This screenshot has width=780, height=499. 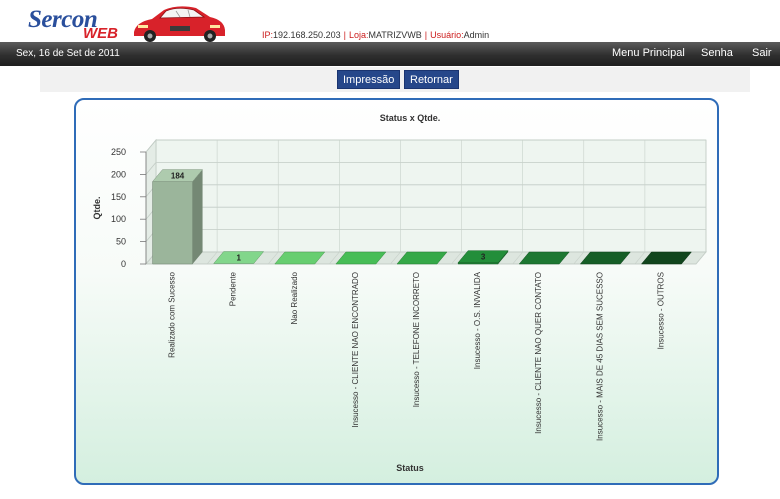 What do you see at coordinates (538, 353) in the screenshot?
I see `x-tick-label: Insucesso - CLIENTE NAO QUER CONTATO` at bounding box center [538, 353].